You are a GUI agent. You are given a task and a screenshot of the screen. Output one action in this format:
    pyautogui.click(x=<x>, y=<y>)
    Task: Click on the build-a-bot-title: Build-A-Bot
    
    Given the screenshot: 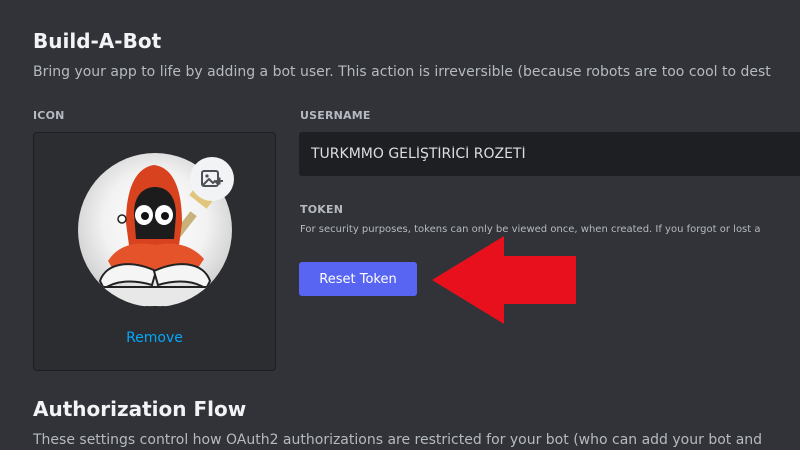 What is the action you would take?
    pyautogui.click(x=97, y=41)
    